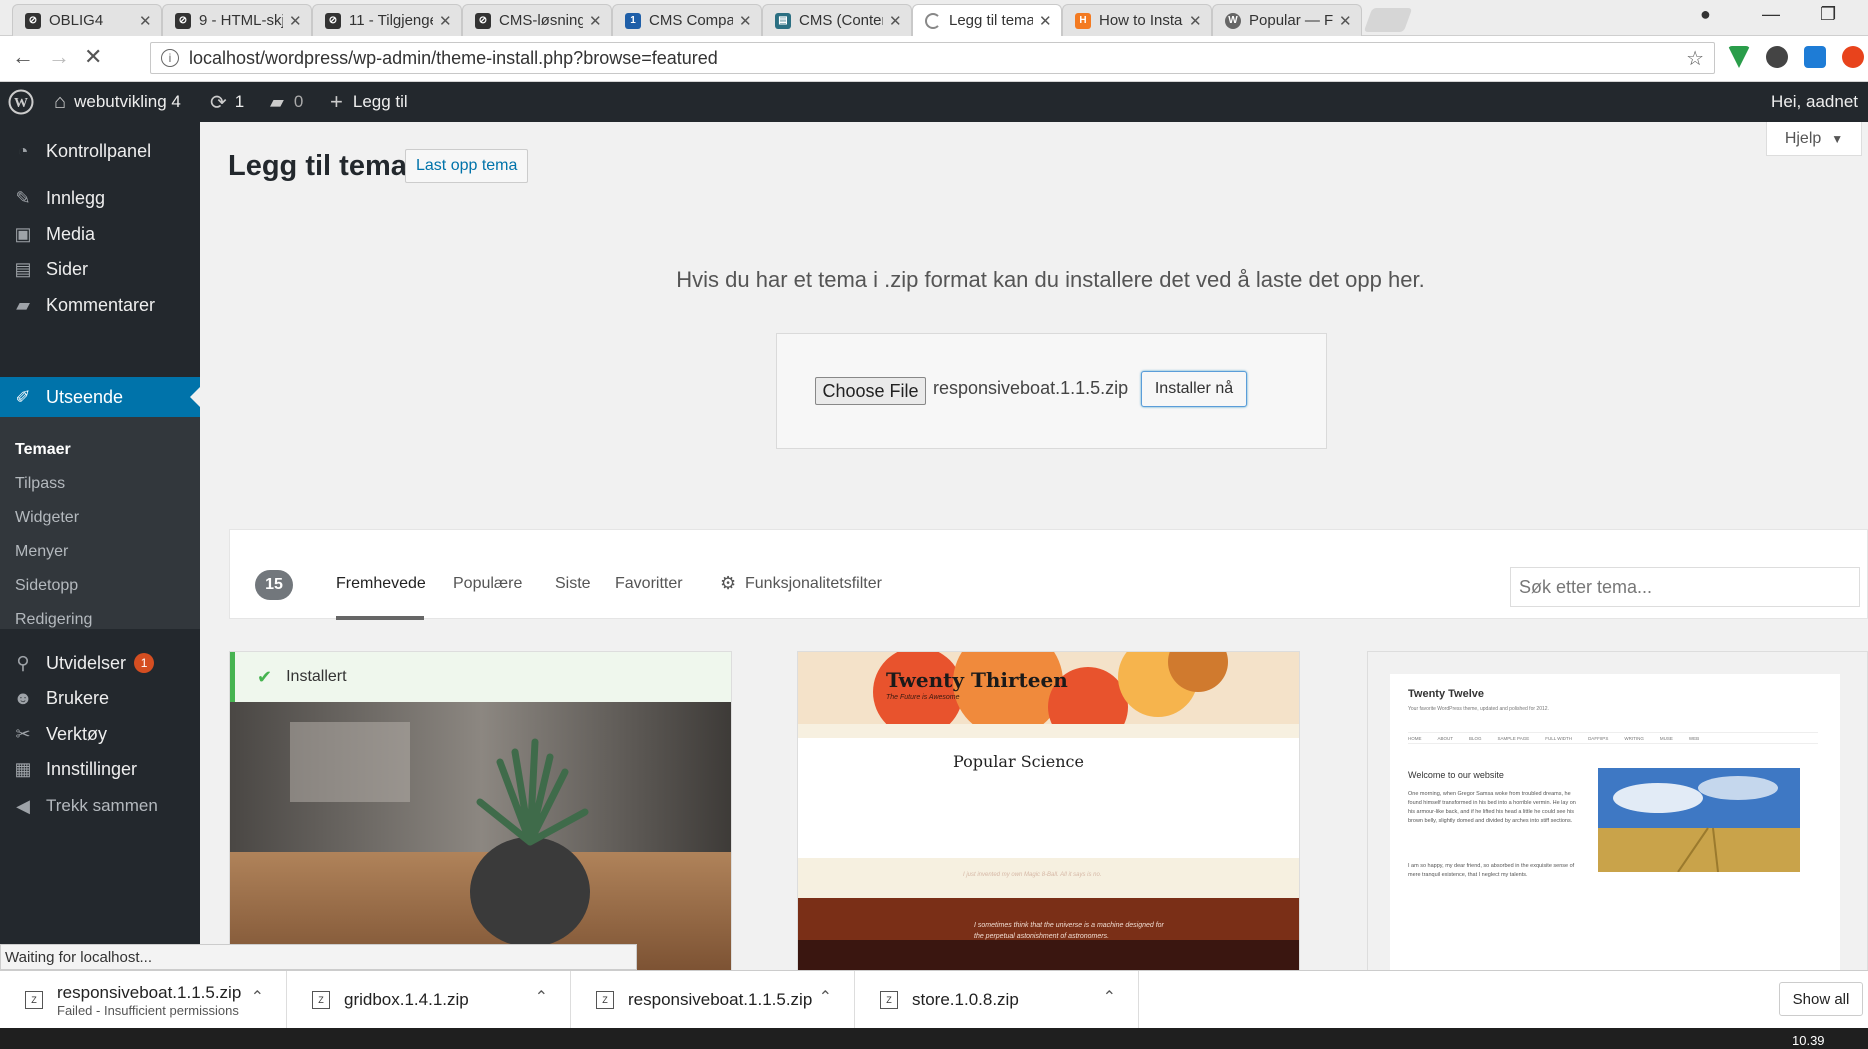  What do you see at coordinates (93, 57) in the screenshot?
I see `stop-icon: ✕` at bounding box center [93, 57].